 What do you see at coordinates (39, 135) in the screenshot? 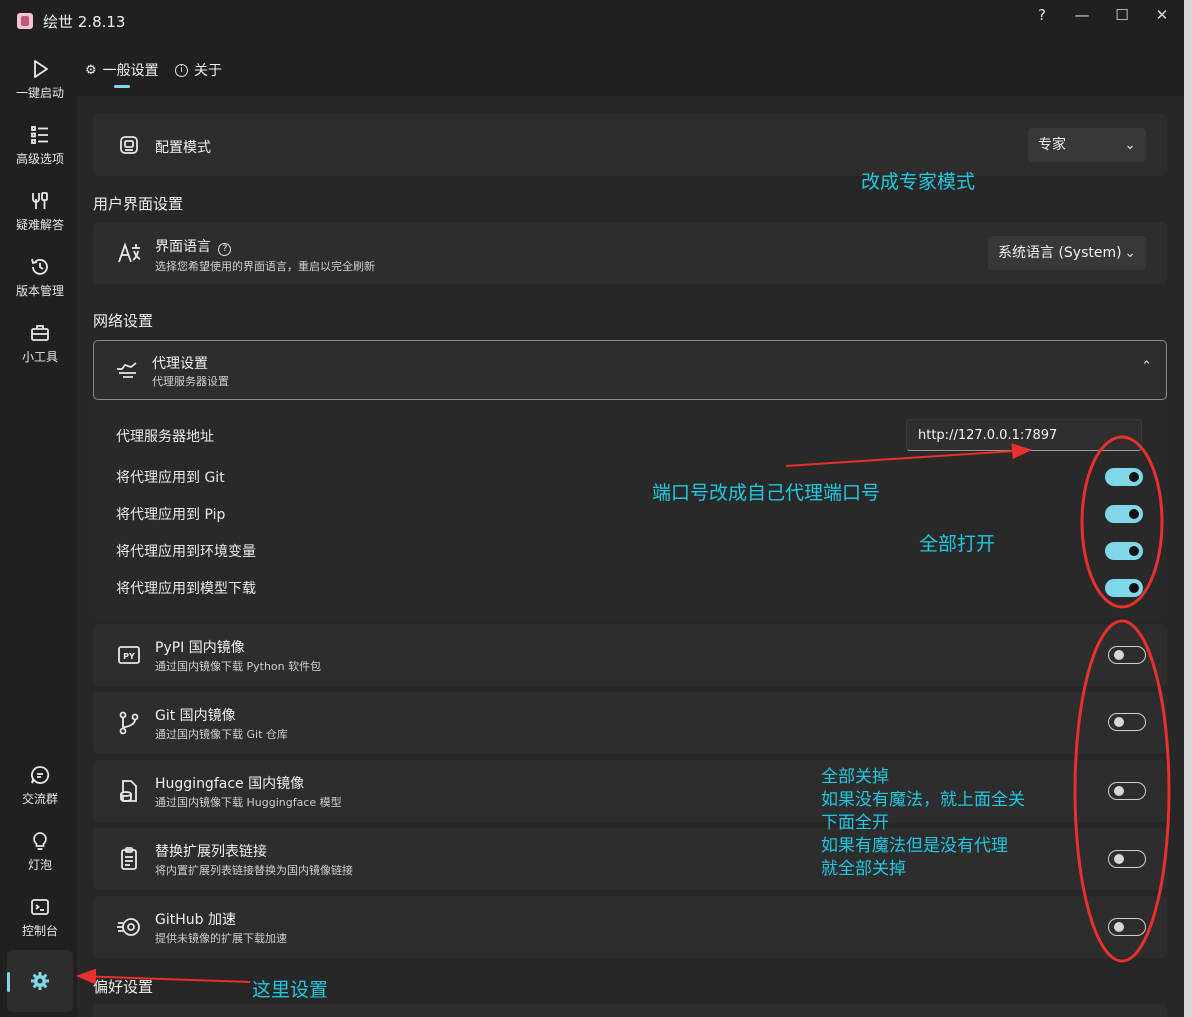
I see `list-icon` at bounding box center [39, 135].